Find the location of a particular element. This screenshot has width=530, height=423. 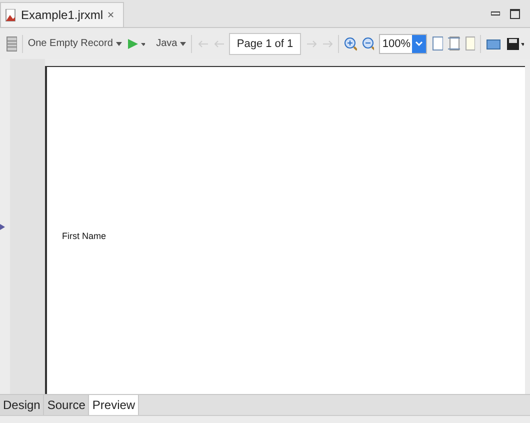

next-page-icon is located at coordinates (311, 43).